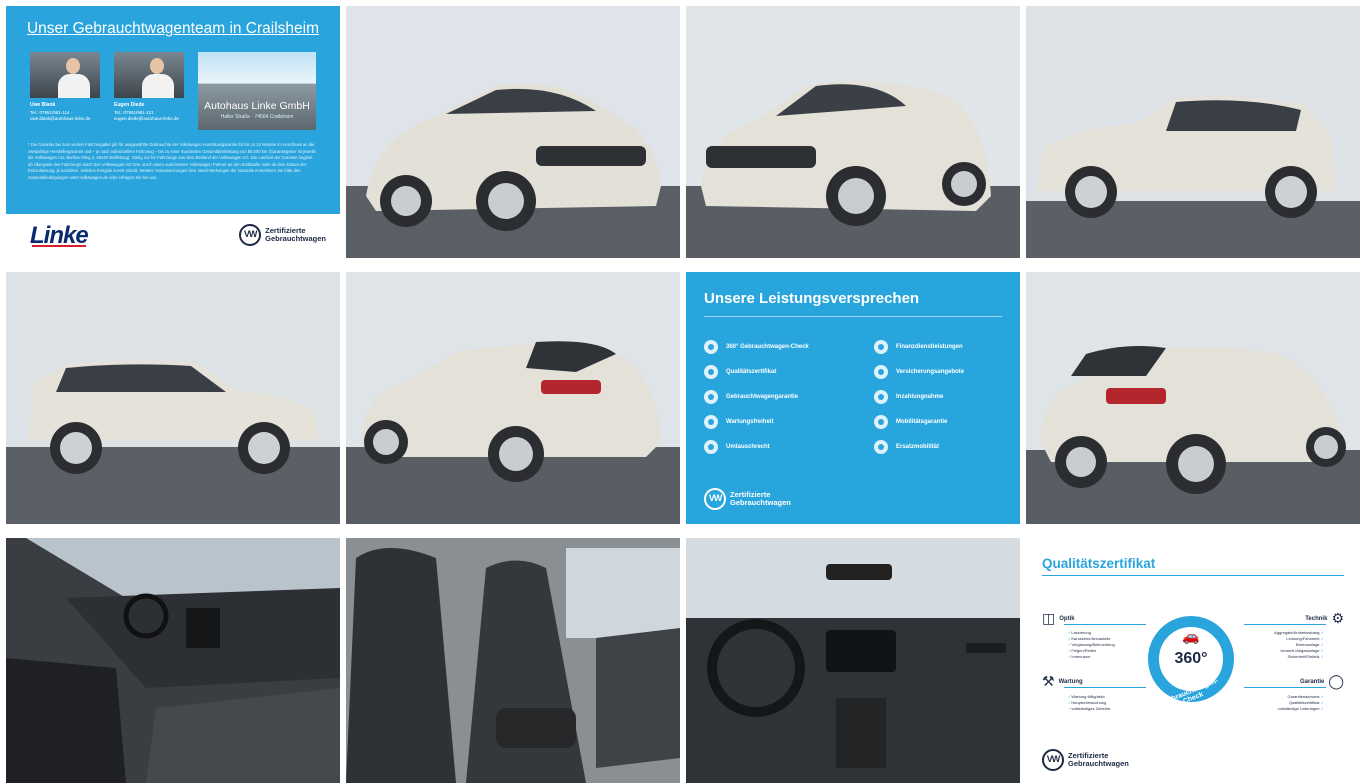 This screenshot has width=1367, height=783. Describe the element at coordinates (1312, 682) in the screenshot. I see `garantie-label: Garantie` at that location.